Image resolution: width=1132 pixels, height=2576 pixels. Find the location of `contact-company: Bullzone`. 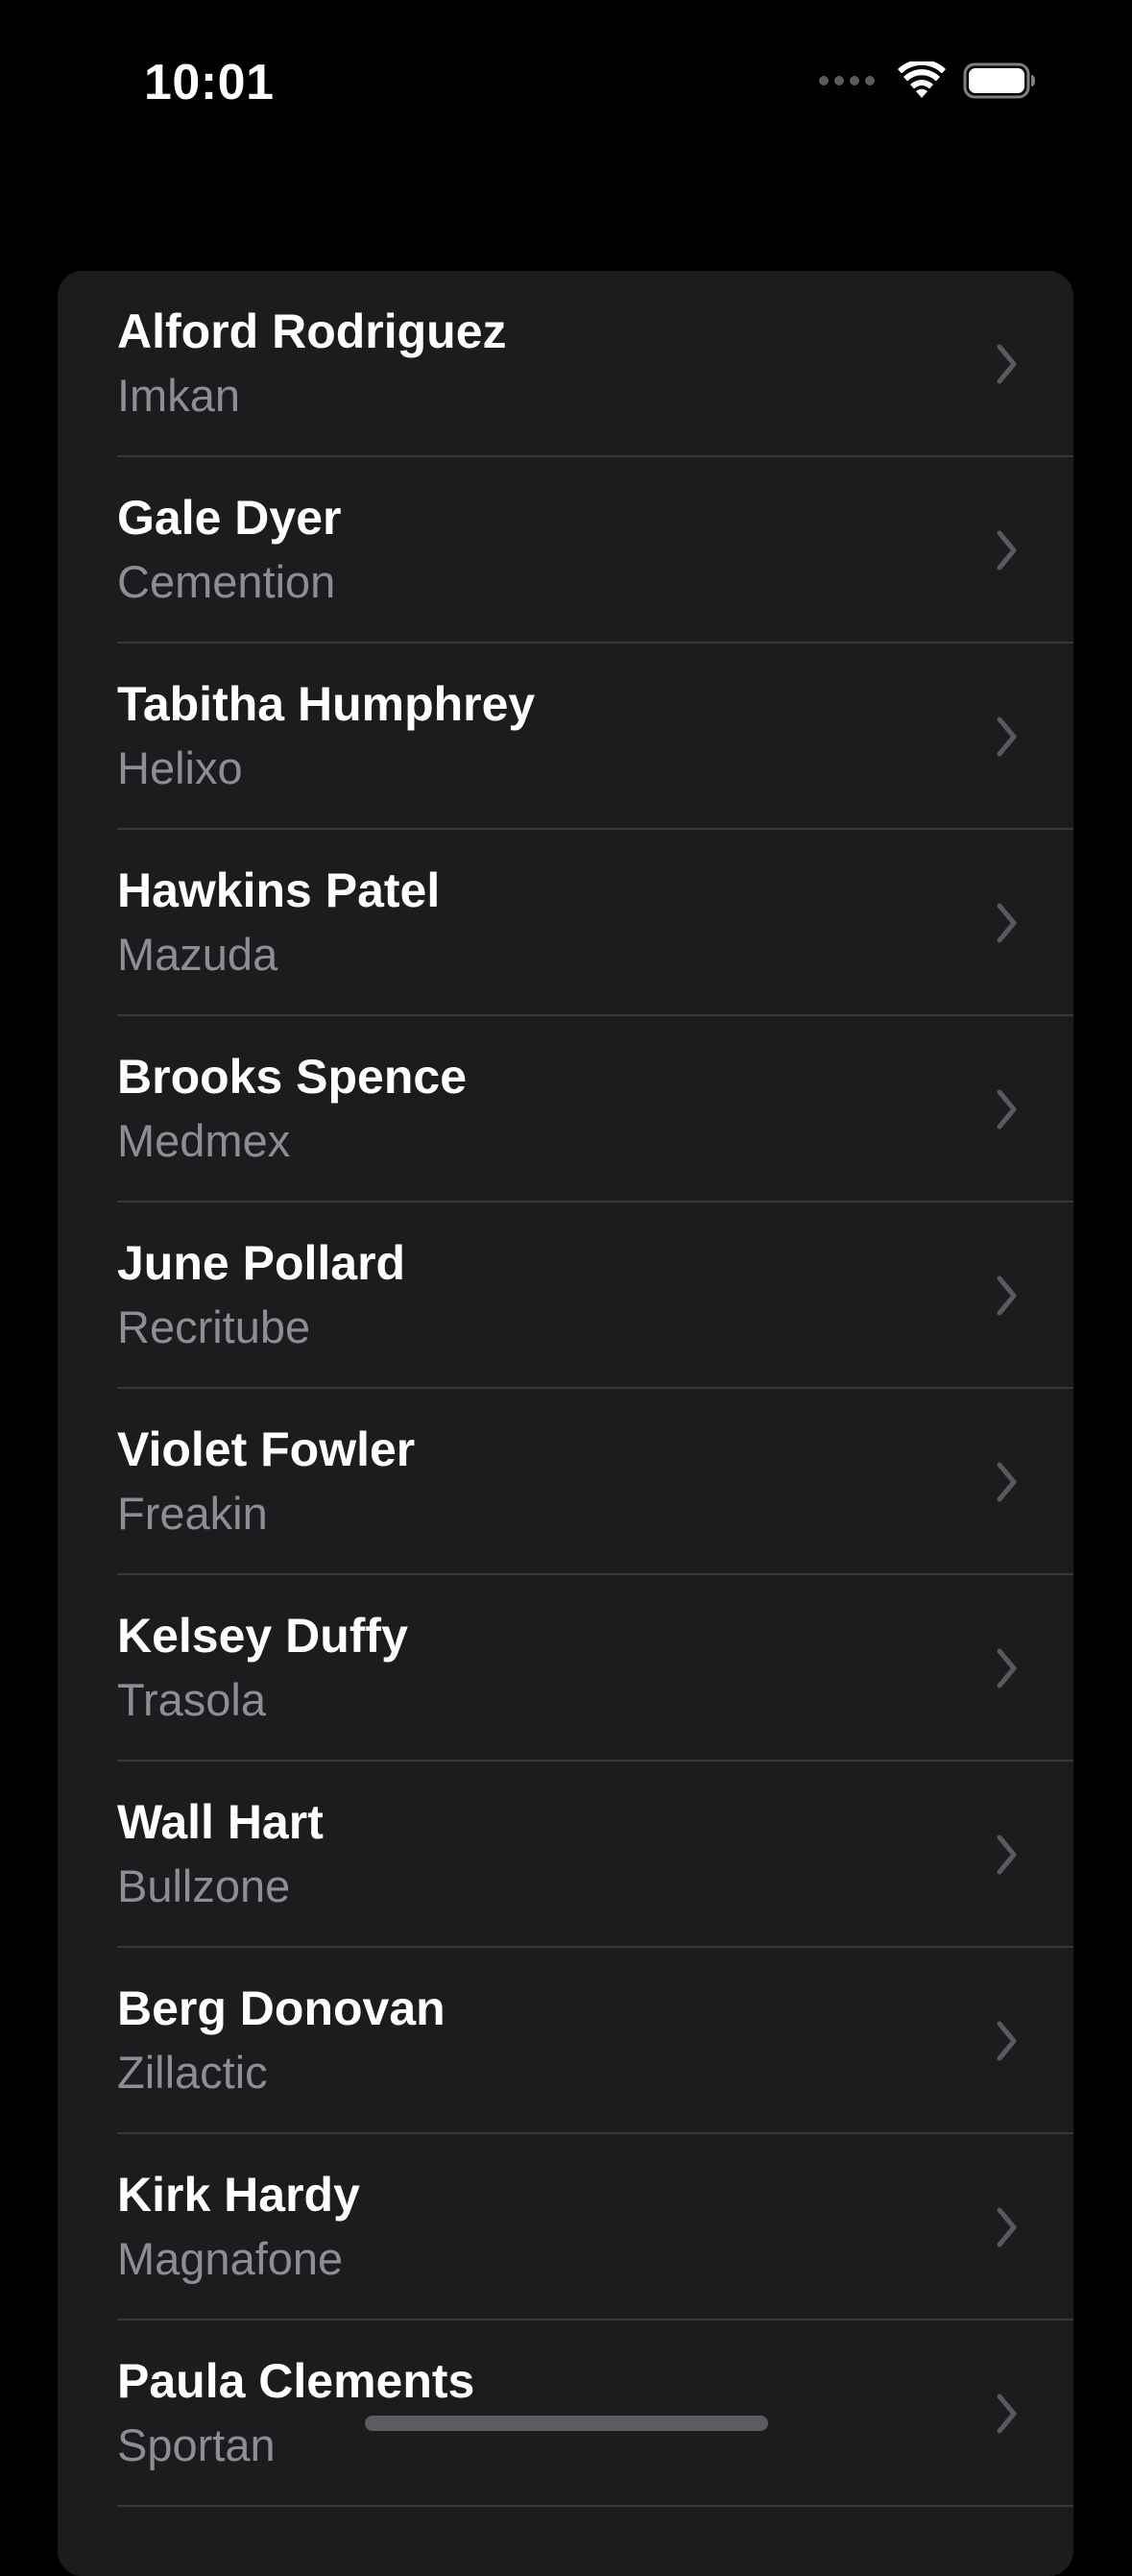

contact-company: Bullzone is located at coordinates (204, 1885).